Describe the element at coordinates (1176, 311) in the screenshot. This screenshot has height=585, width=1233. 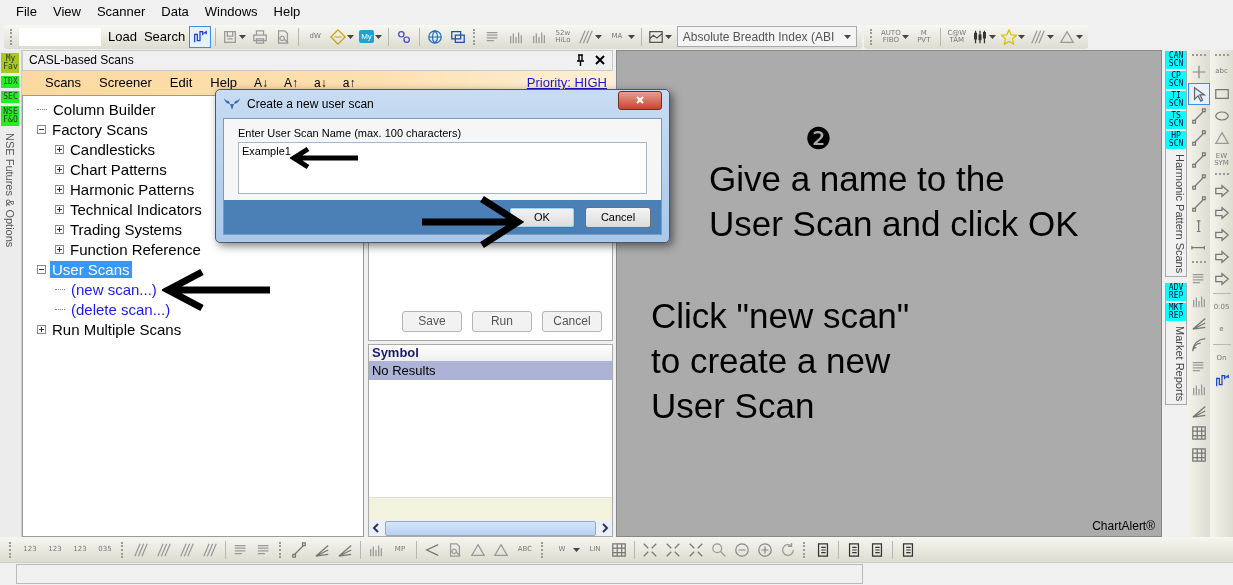
I see `side-tab: MKT REP` at that location.